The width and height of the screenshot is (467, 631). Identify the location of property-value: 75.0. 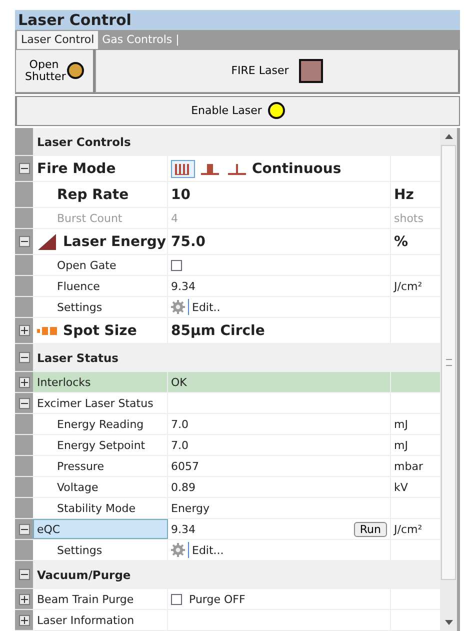
(188, 242).